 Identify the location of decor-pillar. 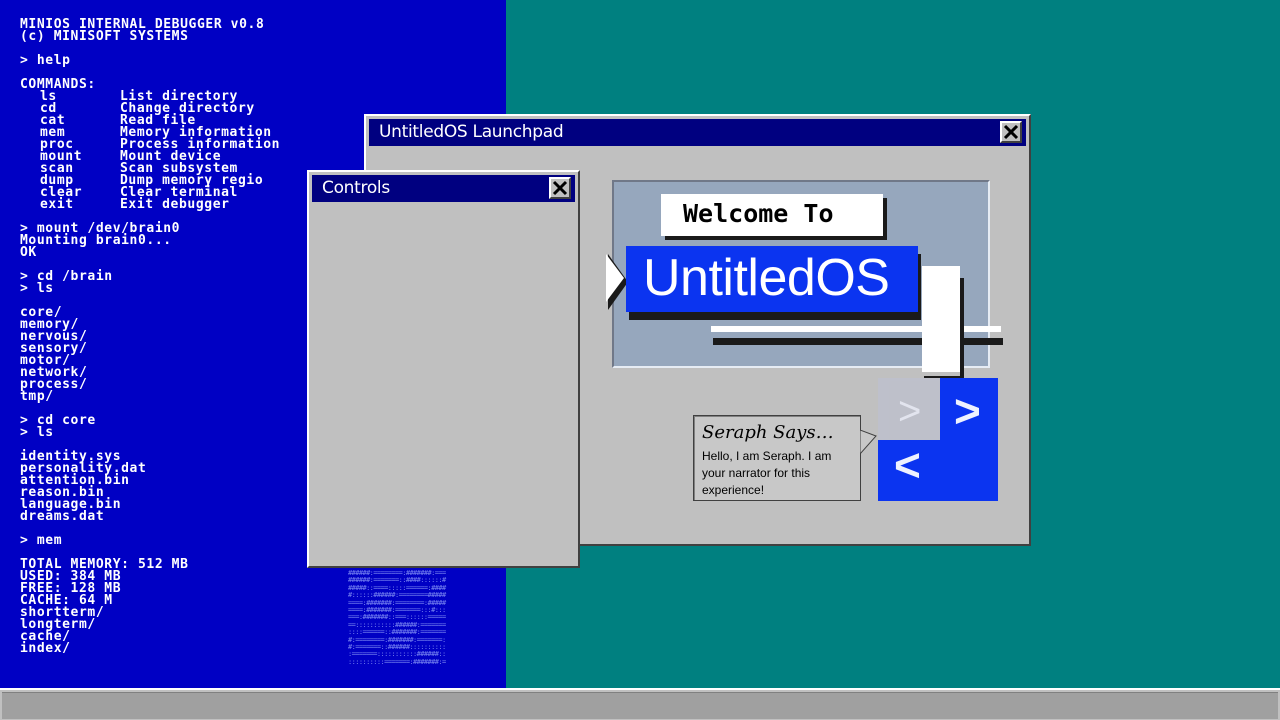
(941, 319).